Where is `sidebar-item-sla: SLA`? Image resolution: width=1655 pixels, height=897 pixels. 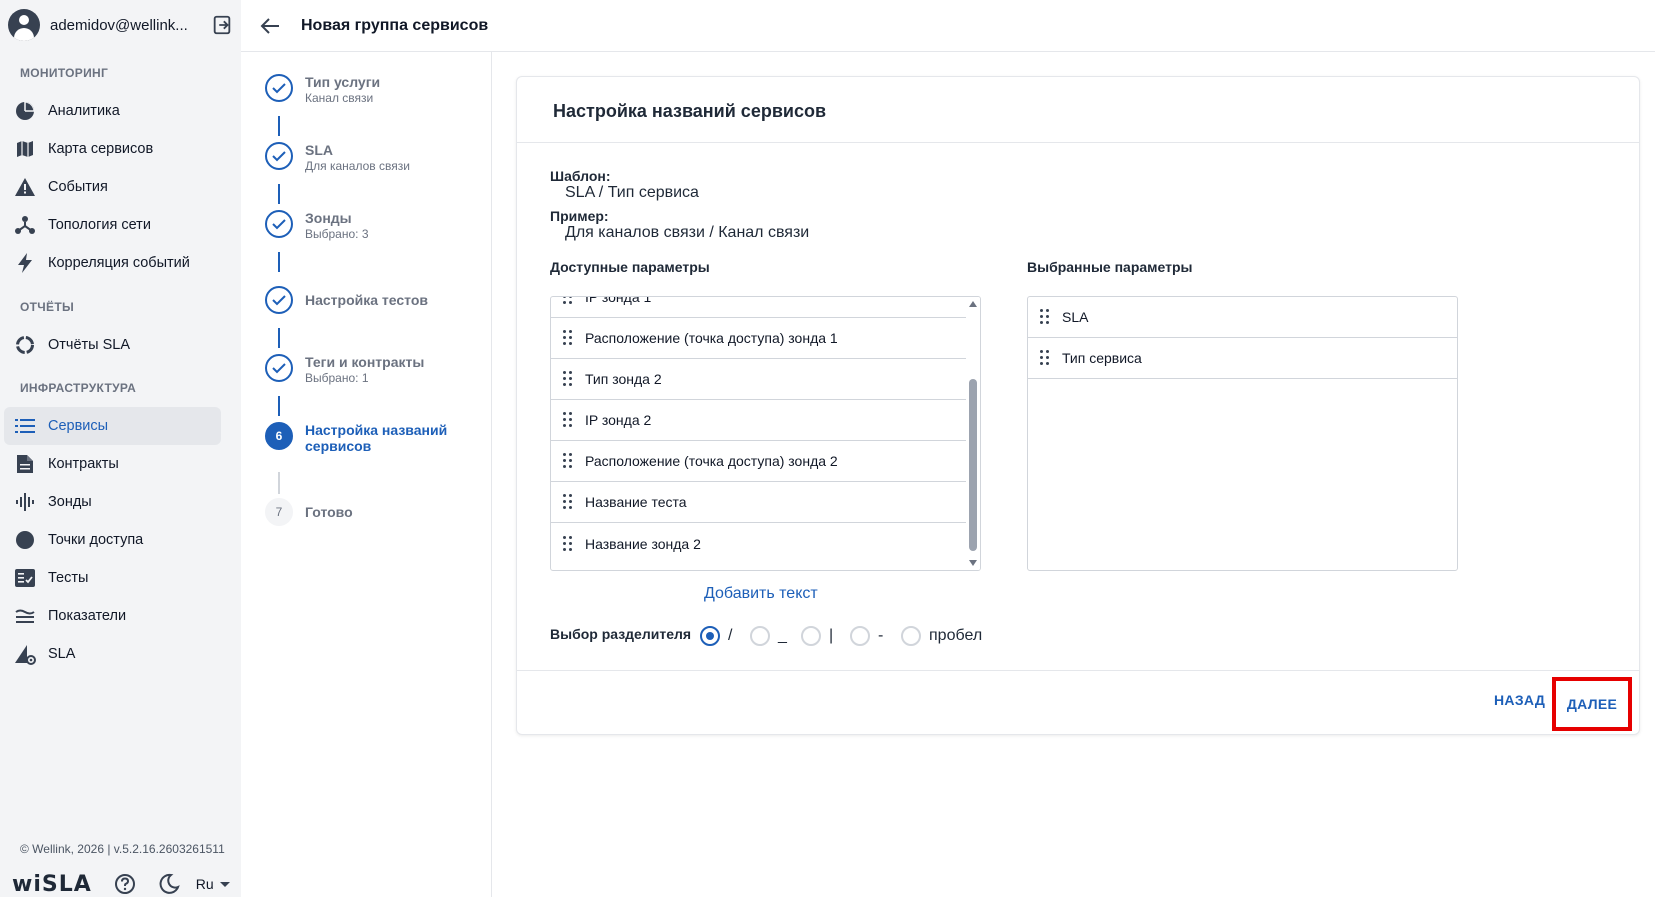 sidebar-item-sla: SLA is located at coordinates (112, 654).